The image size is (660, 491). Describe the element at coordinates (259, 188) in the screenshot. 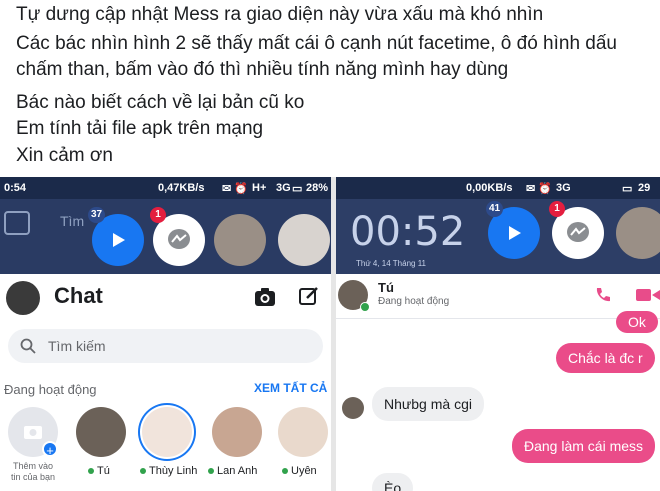

I see `status-signal: H+` at that location.